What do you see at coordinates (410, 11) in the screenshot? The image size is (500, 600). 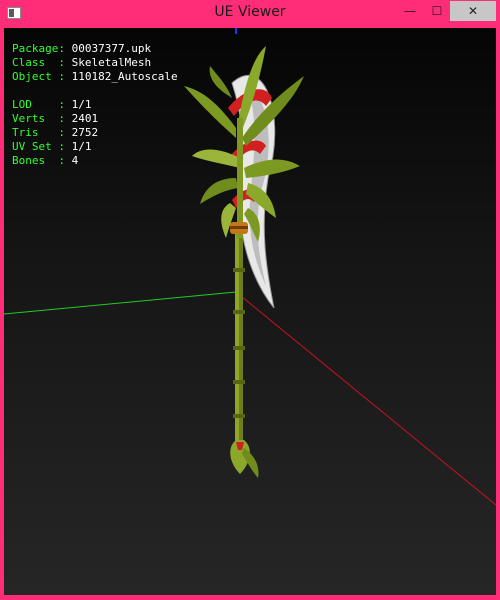 I see `minimize-button: —` at bounding box center [410, 11].